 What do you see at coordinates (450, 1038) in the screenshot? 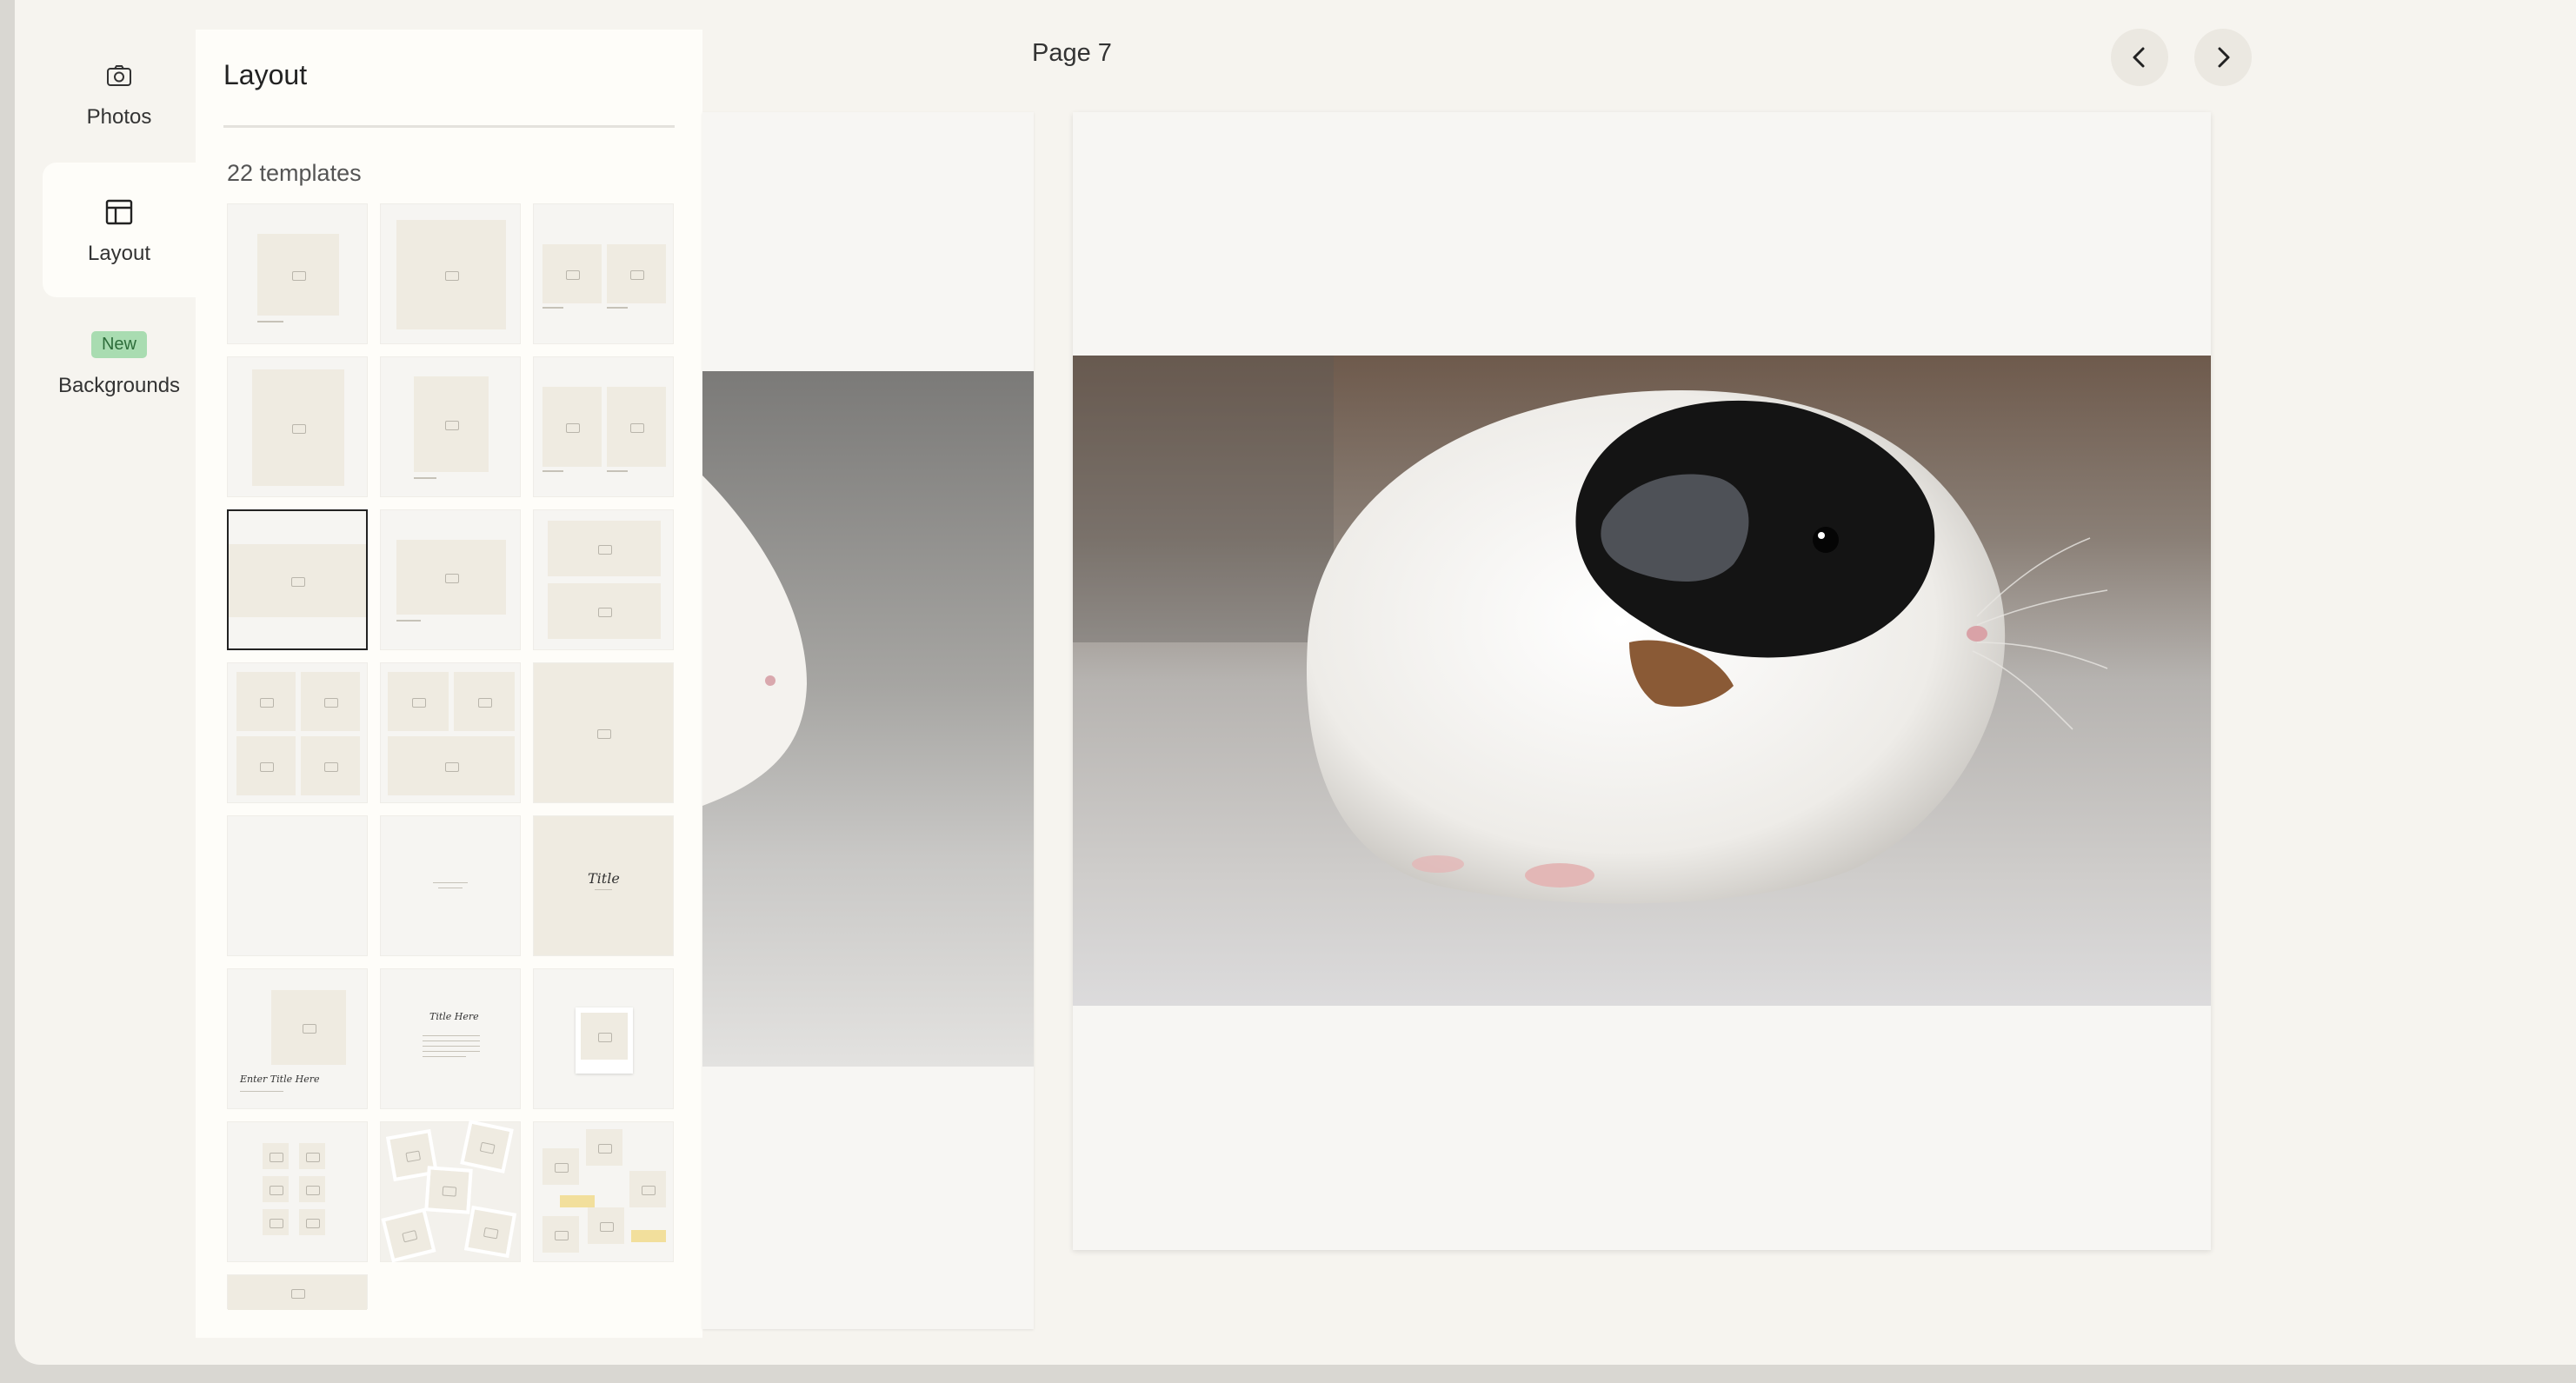
I see `template-thumbnail: Title Here` at bounding box center [450, 1038].